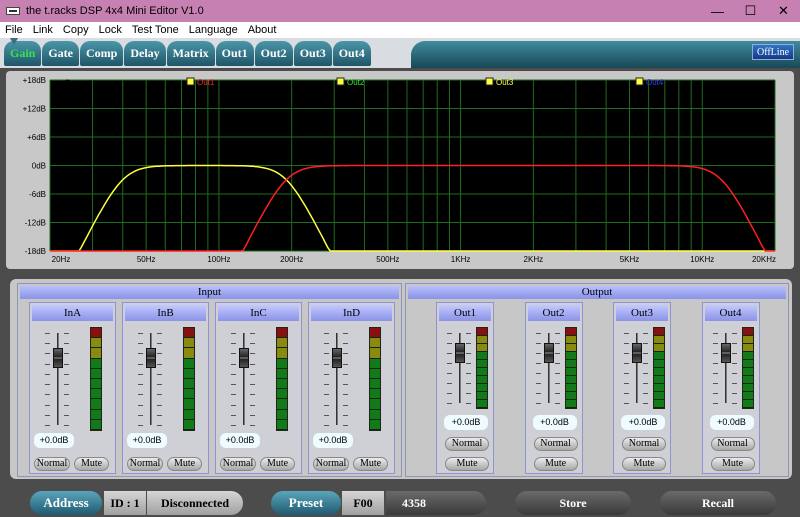  Describe the element at coordinates (659, 368) in the screenshot. I see `out3-level-meter` at that location.